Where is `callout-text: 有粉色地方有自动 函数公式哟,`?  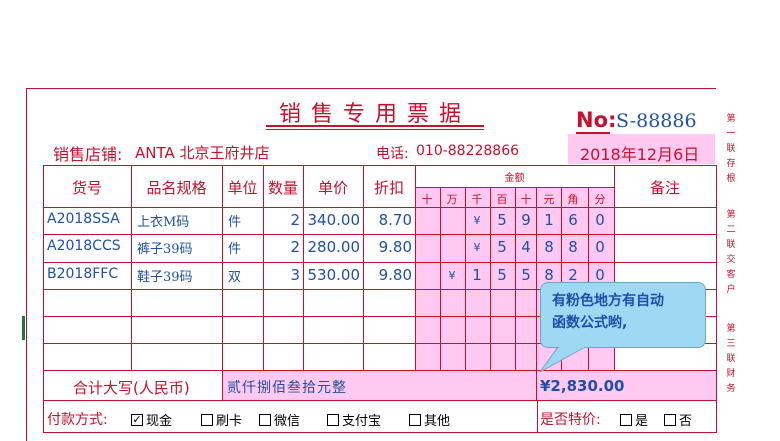
callout-text: 有粉色地方有自动 函数公式哟, is located at coordinates (627, 312).